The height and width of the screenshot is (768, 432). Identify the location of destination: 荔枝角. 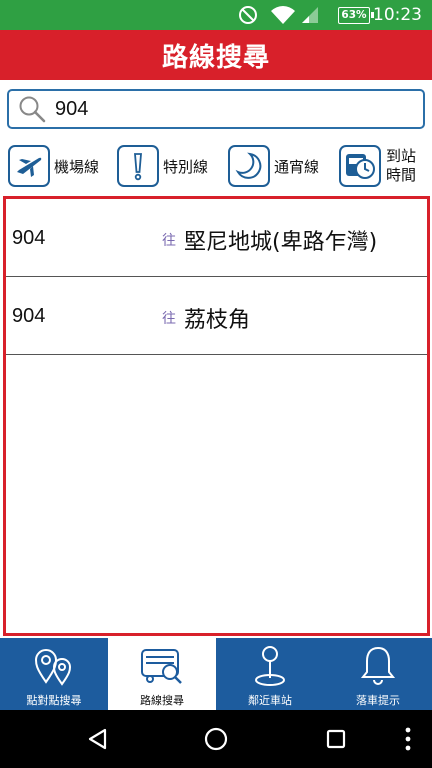
(217, 320).